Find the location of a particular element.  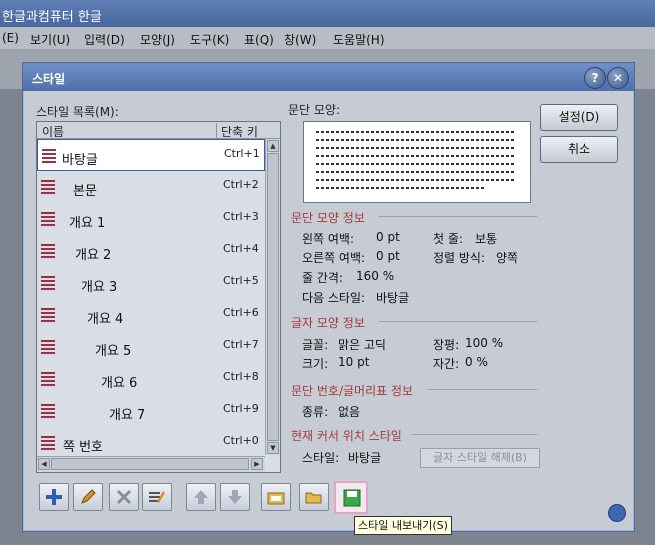

pencil-icon is located at coordinates (88, 496).